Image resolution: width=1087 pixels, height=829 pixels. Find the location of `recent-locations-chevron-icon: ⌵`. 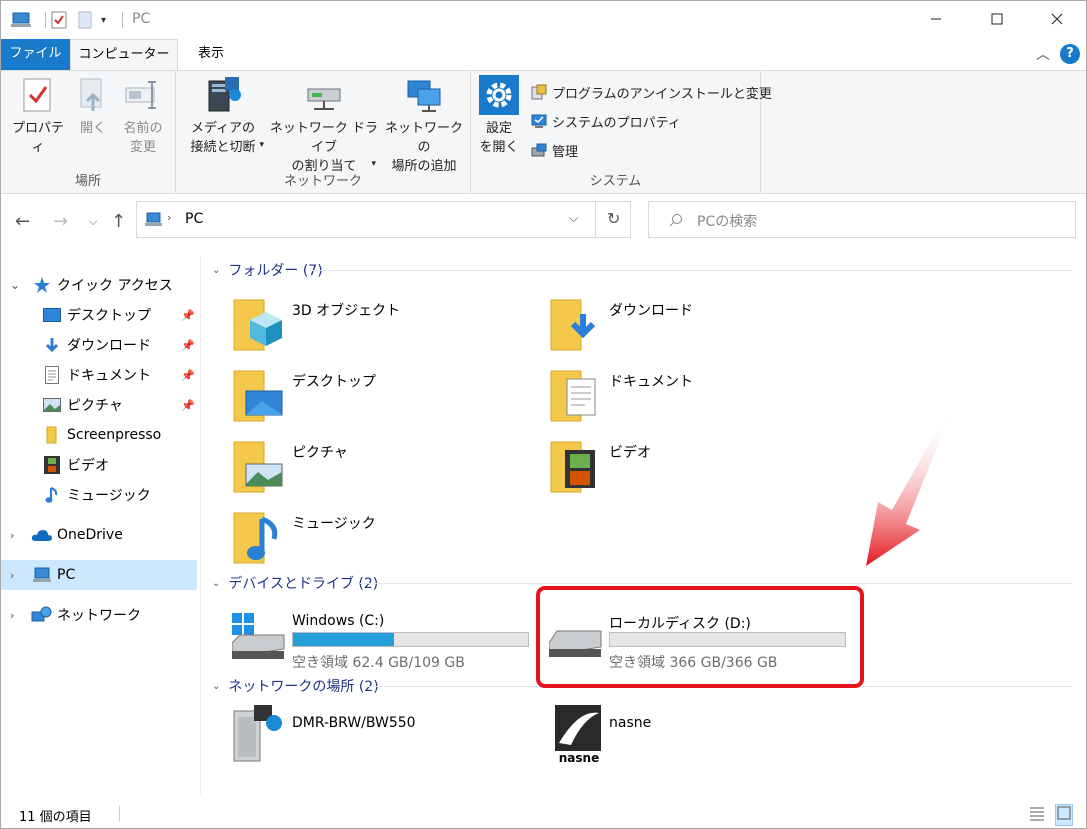

recent-locations-chevron-icon: ⌵ is located at coordinates (93, 222).